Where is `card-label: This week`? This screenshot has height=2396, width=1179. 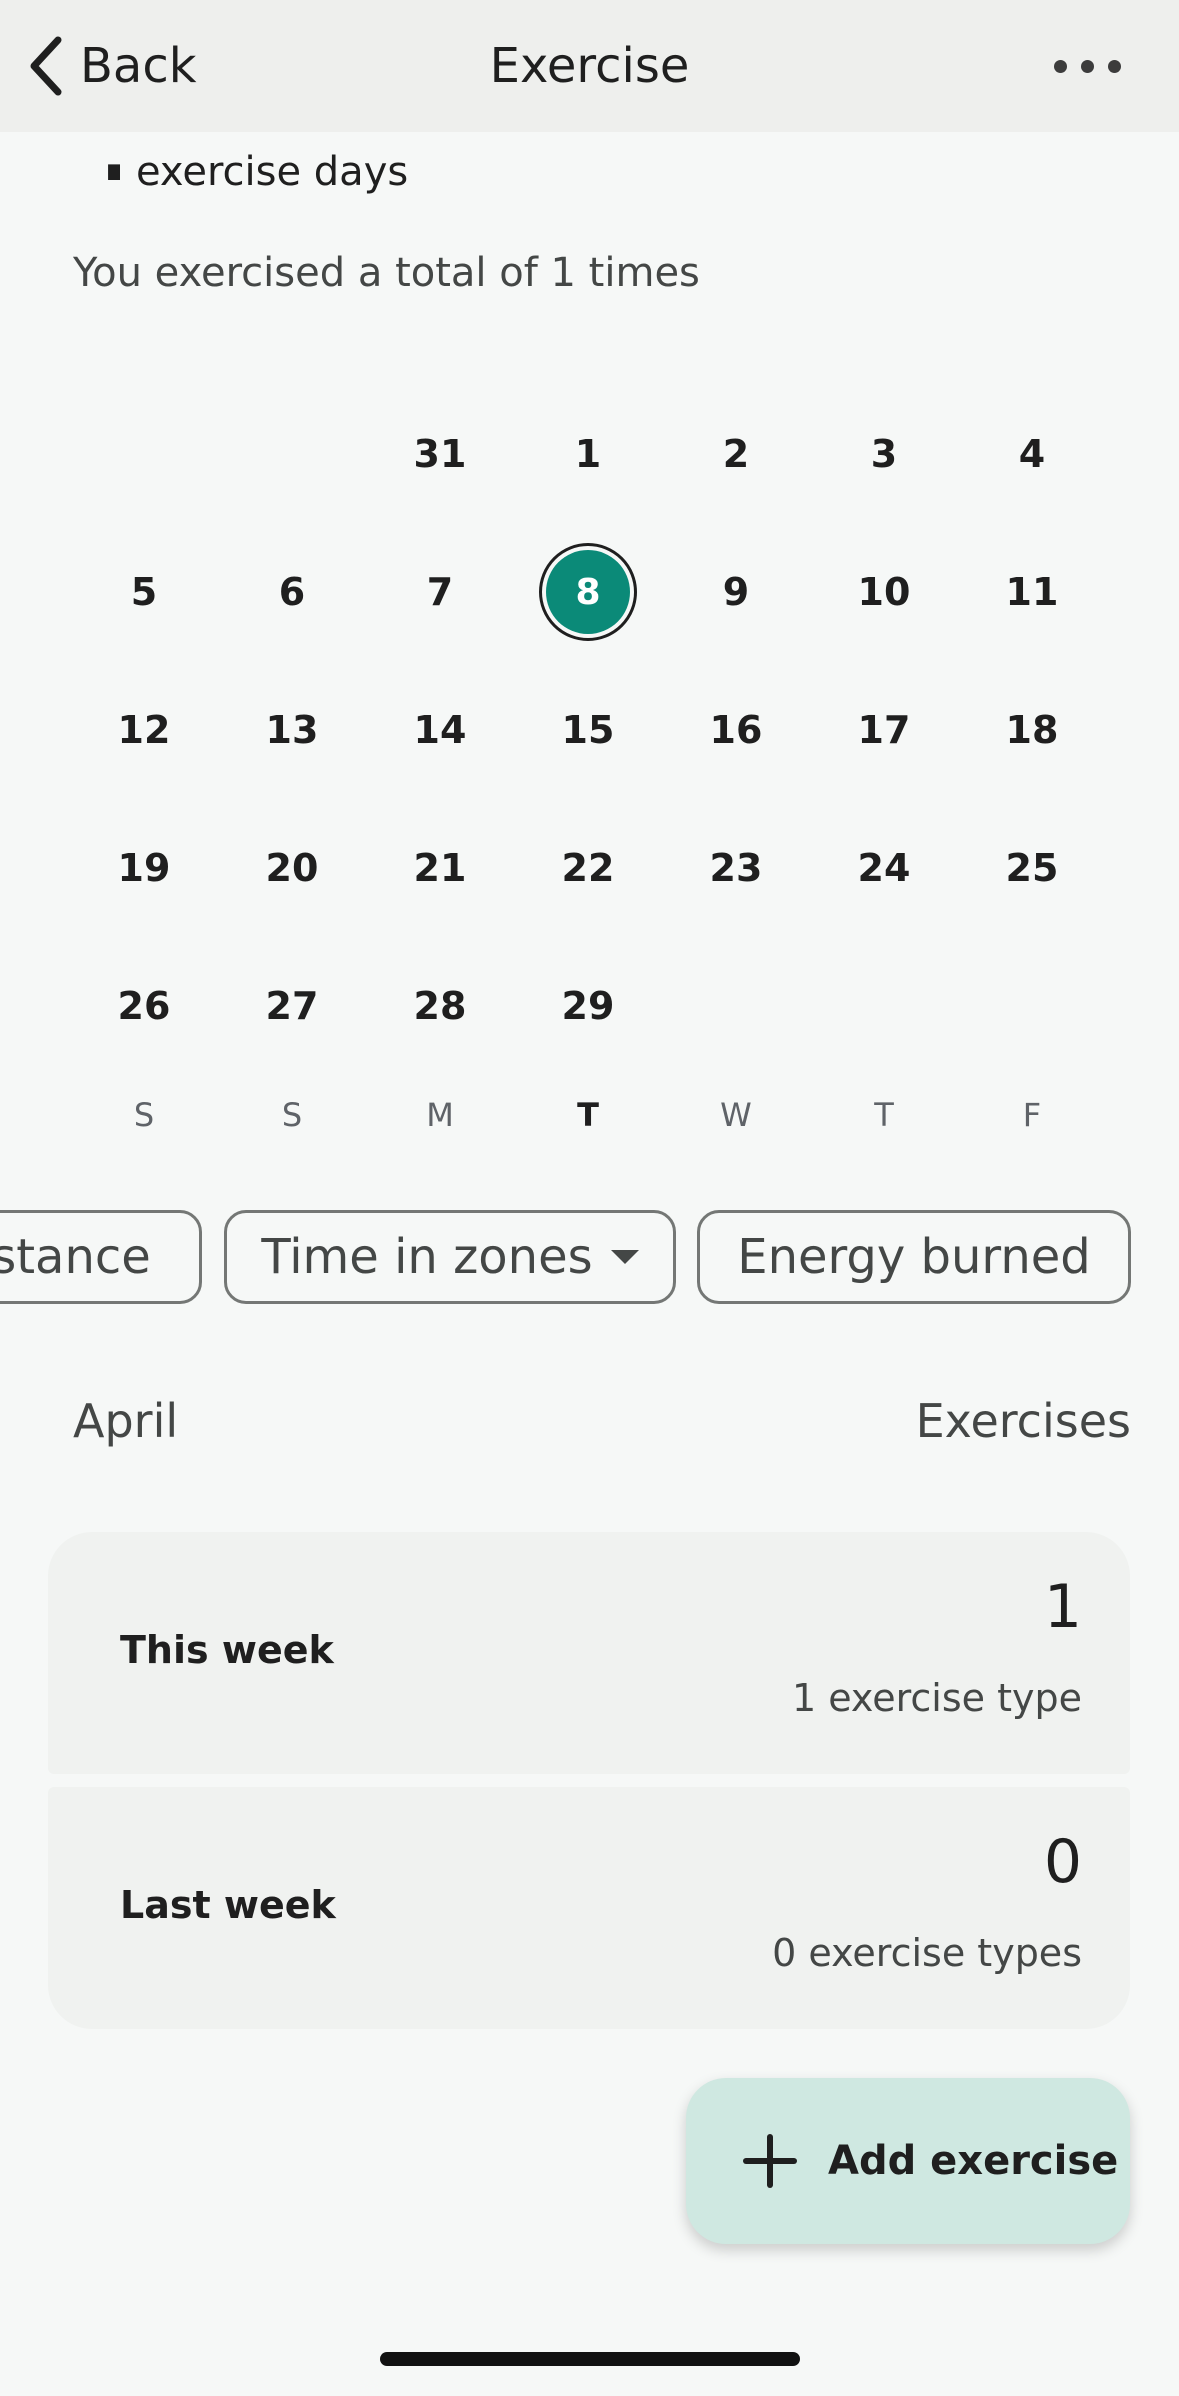 card-label: This week is located at coordinates (227, 1650).